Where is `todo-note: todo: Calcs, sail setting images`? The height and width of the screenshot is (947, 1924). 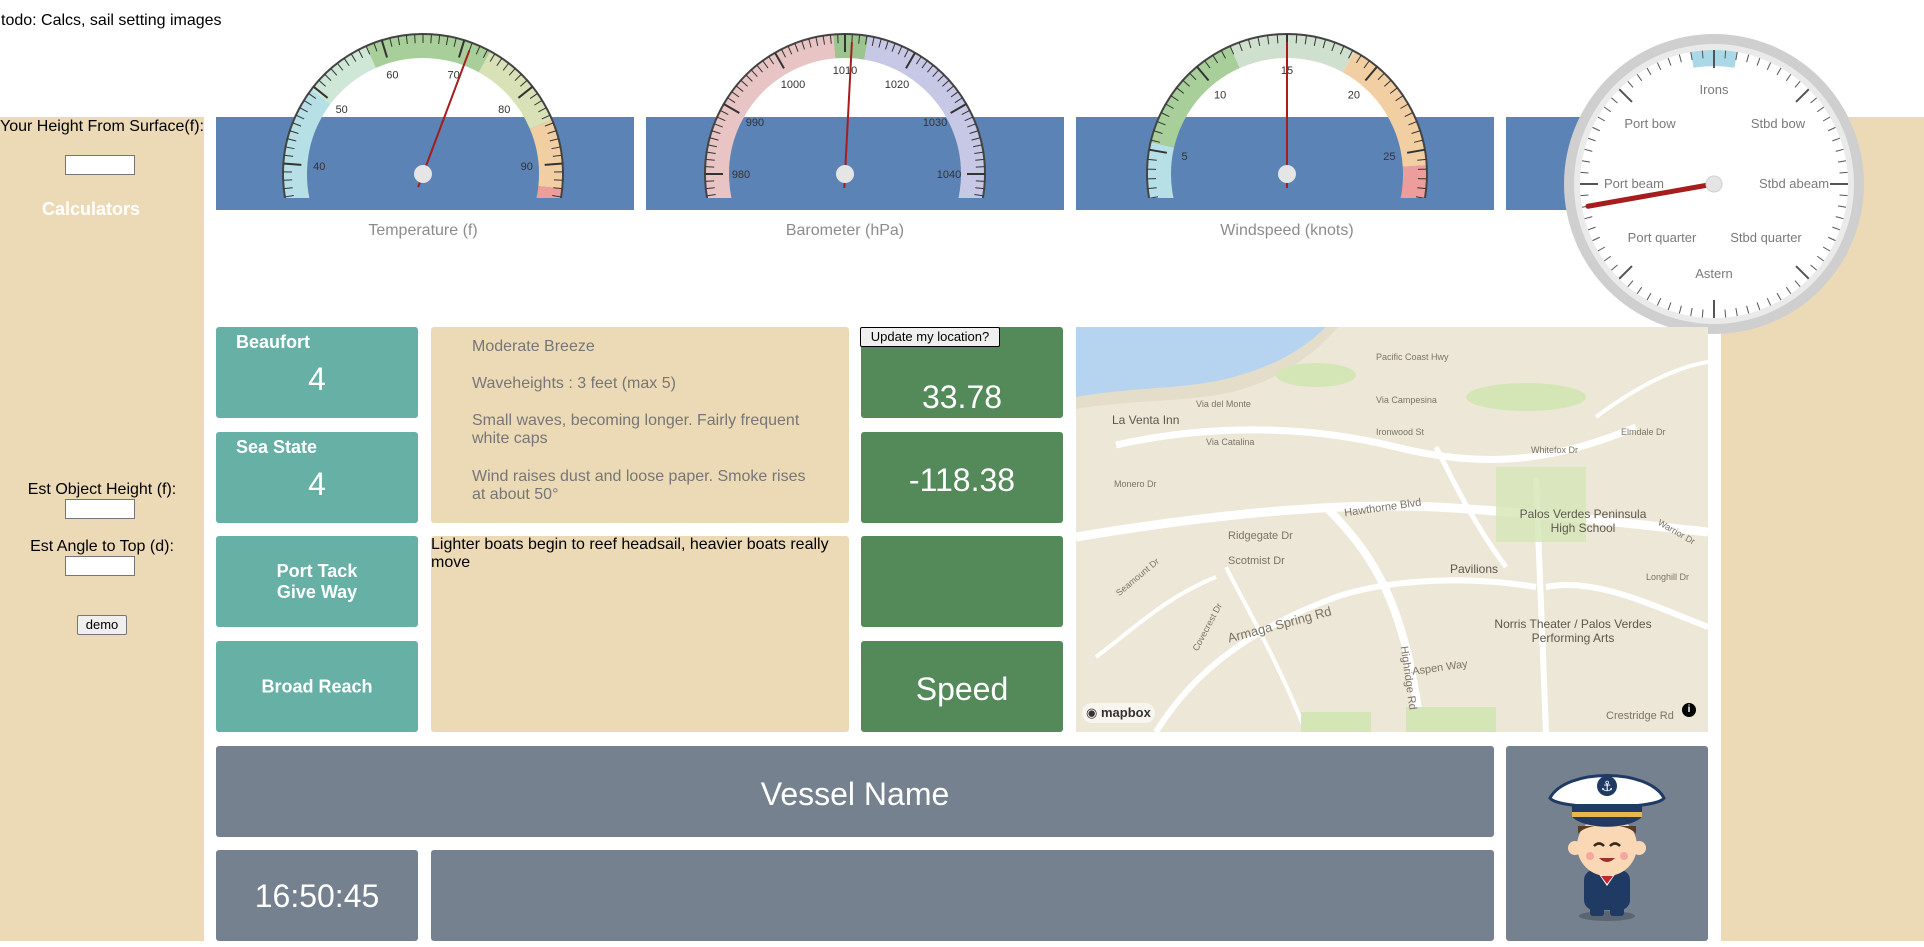 todo-note: todo: Calcs, sail setting images is located at coordinates (111, 20).